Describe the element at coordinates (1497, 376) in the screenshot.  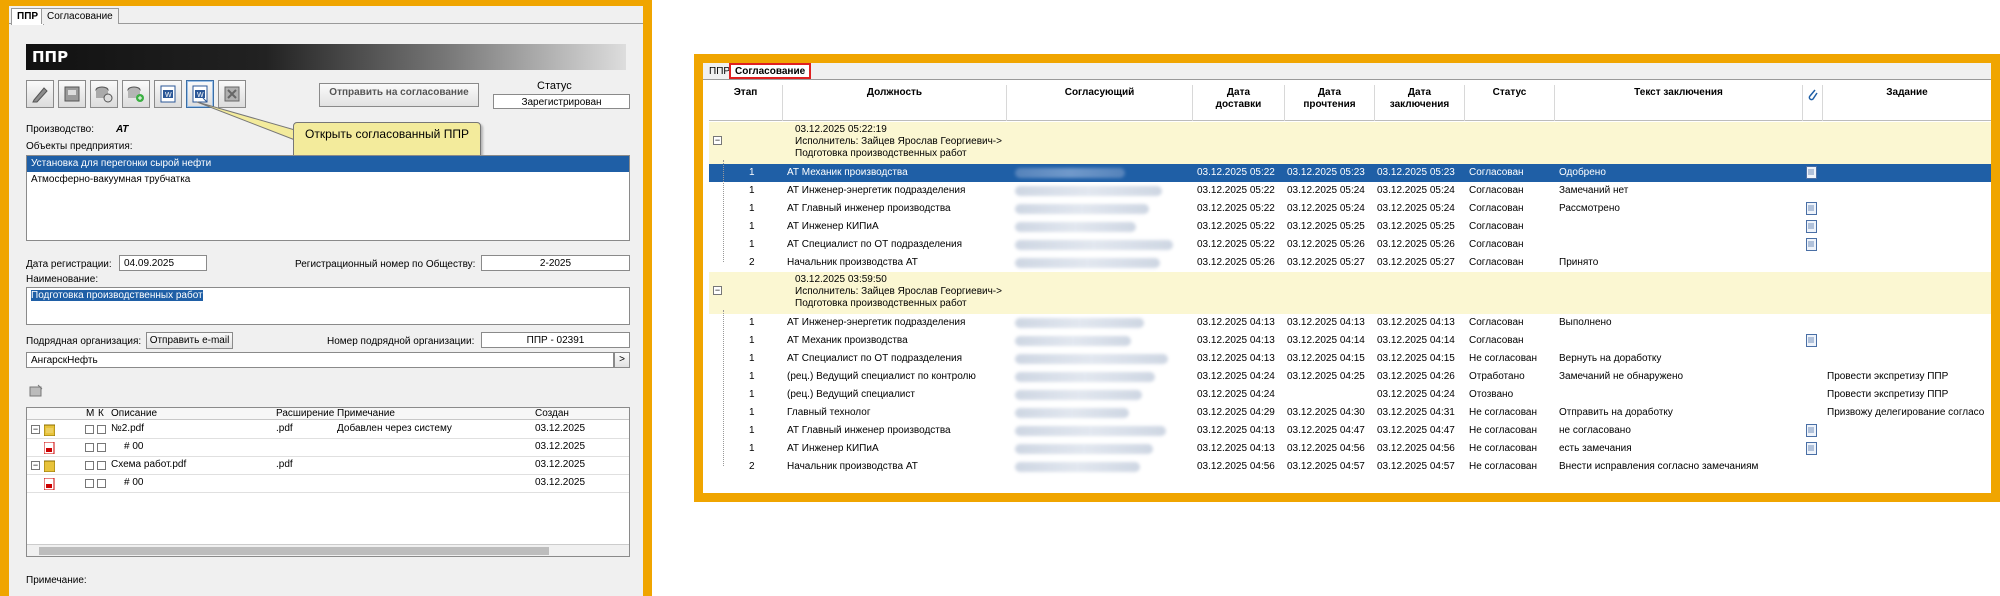
I see `status-cell: Отработано` at that location.